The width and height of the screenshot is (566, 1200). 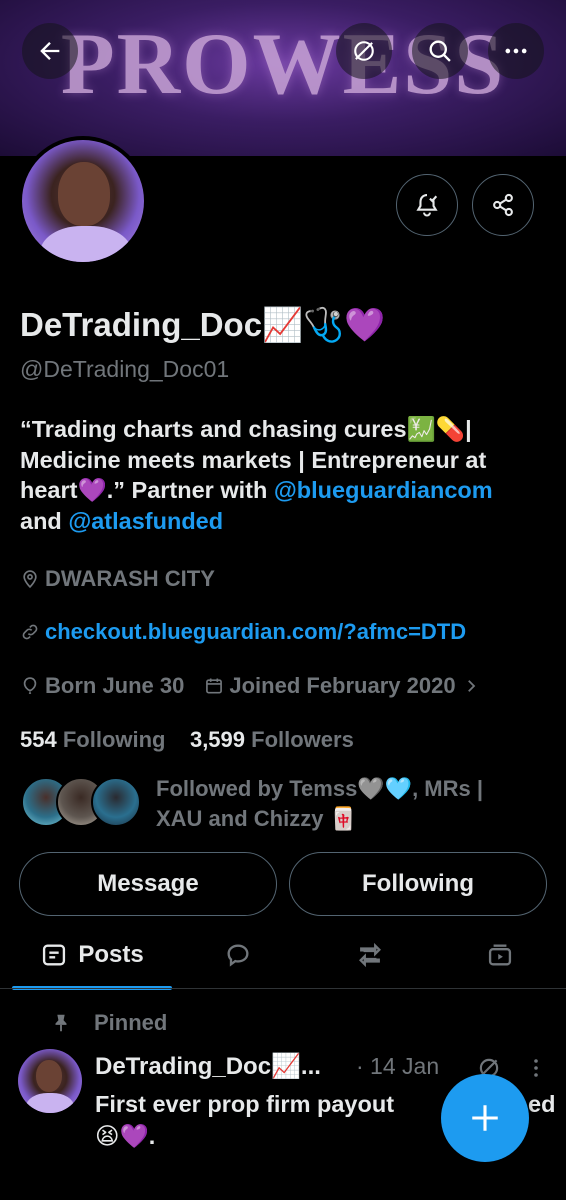 I want to click on share-button, so click(x=503, y=205).